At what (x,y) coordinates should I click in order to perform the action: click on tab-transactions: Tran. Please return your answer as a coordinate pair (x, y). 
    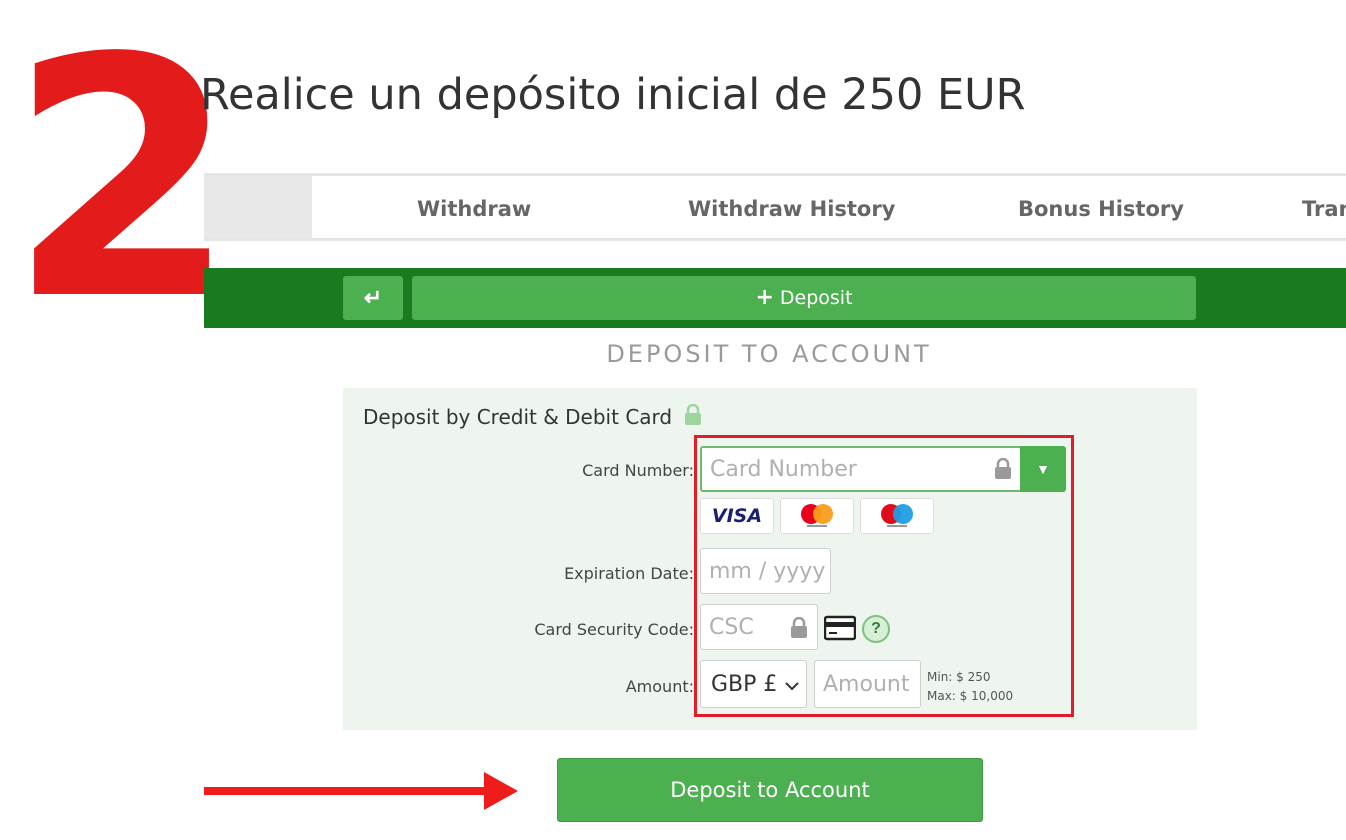
    Looking at the image, I should click on (1324, 207).